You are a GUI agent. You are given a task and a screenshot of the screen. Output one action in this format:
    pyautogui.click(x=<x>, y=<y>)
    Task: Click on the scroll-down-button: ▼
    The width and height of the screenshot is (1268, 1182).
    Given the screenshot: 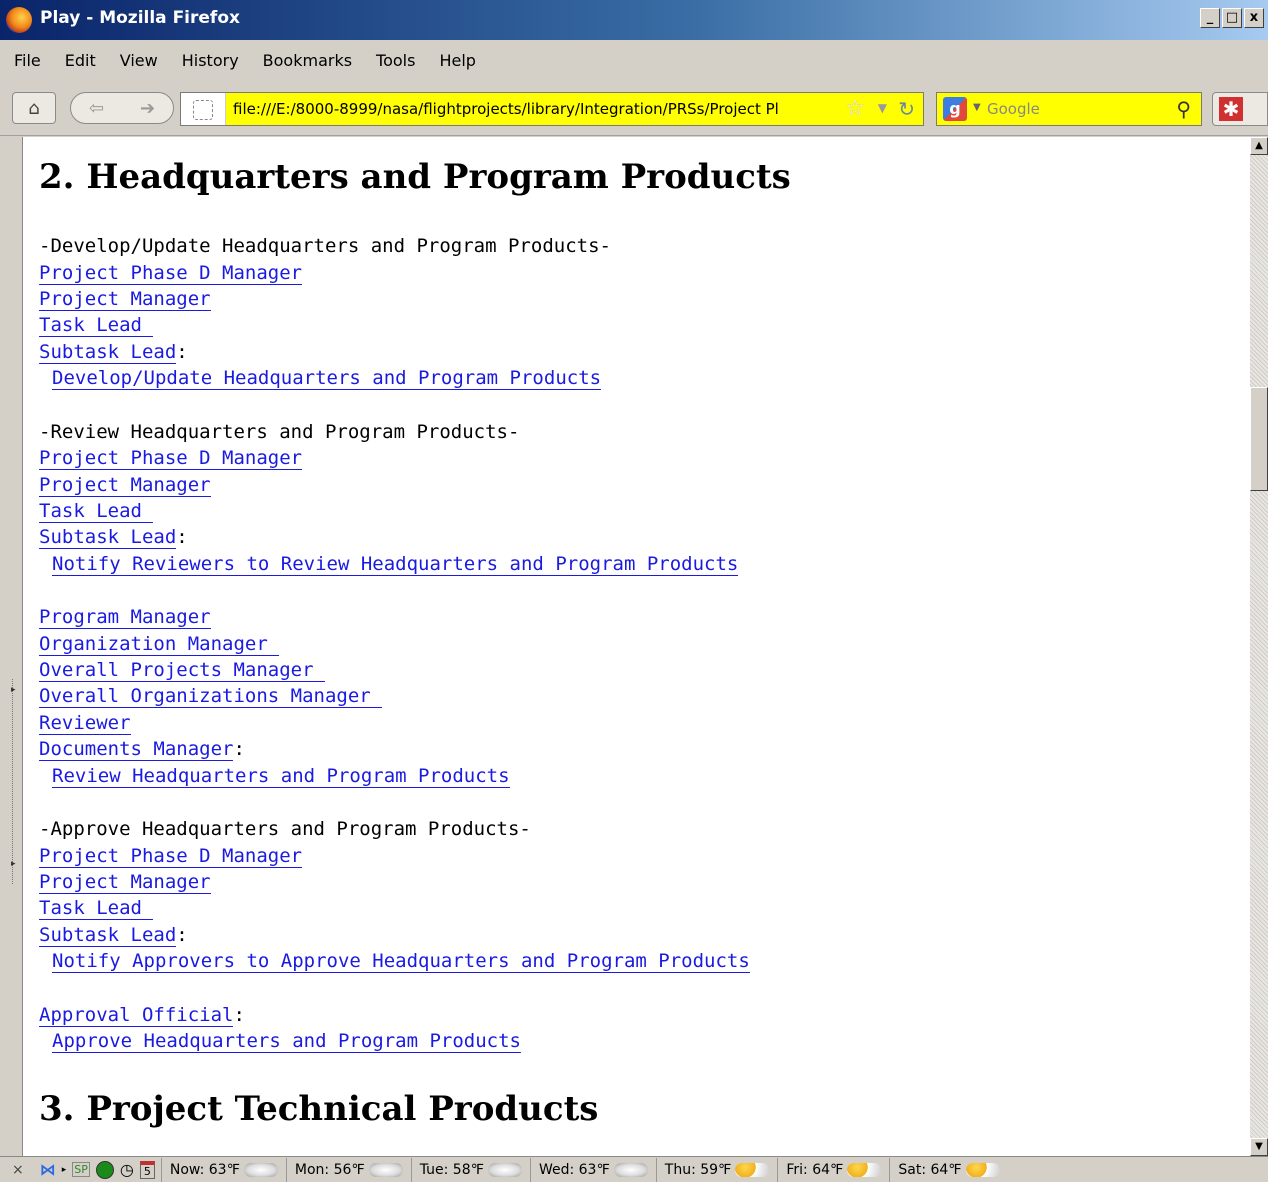 What is the action you would take?
    pyautogui.click(x=1259, y=1147)
    